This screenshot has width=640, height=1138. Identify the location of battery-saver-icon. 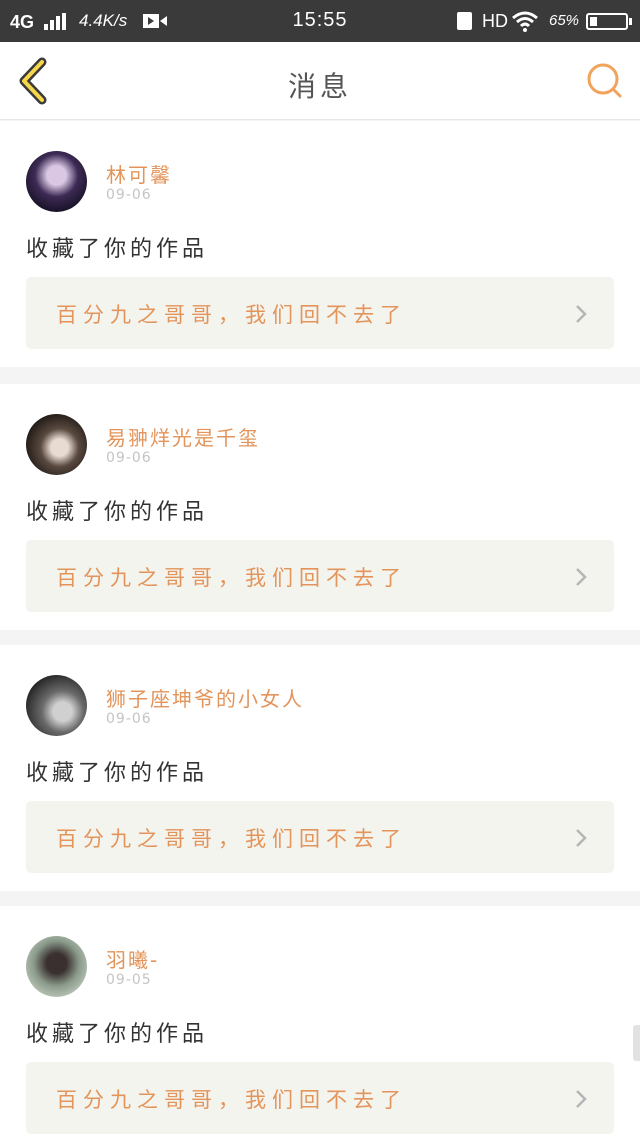
(464, 21).